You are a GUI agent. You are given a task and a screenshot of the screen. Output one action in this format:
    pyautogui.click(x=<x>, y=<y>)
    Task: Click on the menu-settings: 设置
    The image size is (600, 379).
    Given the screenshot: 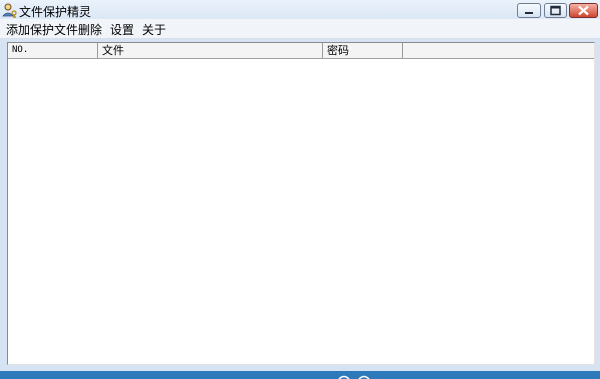 What is the action you would take?
    pyautogui.click(x=122, y=29)
    